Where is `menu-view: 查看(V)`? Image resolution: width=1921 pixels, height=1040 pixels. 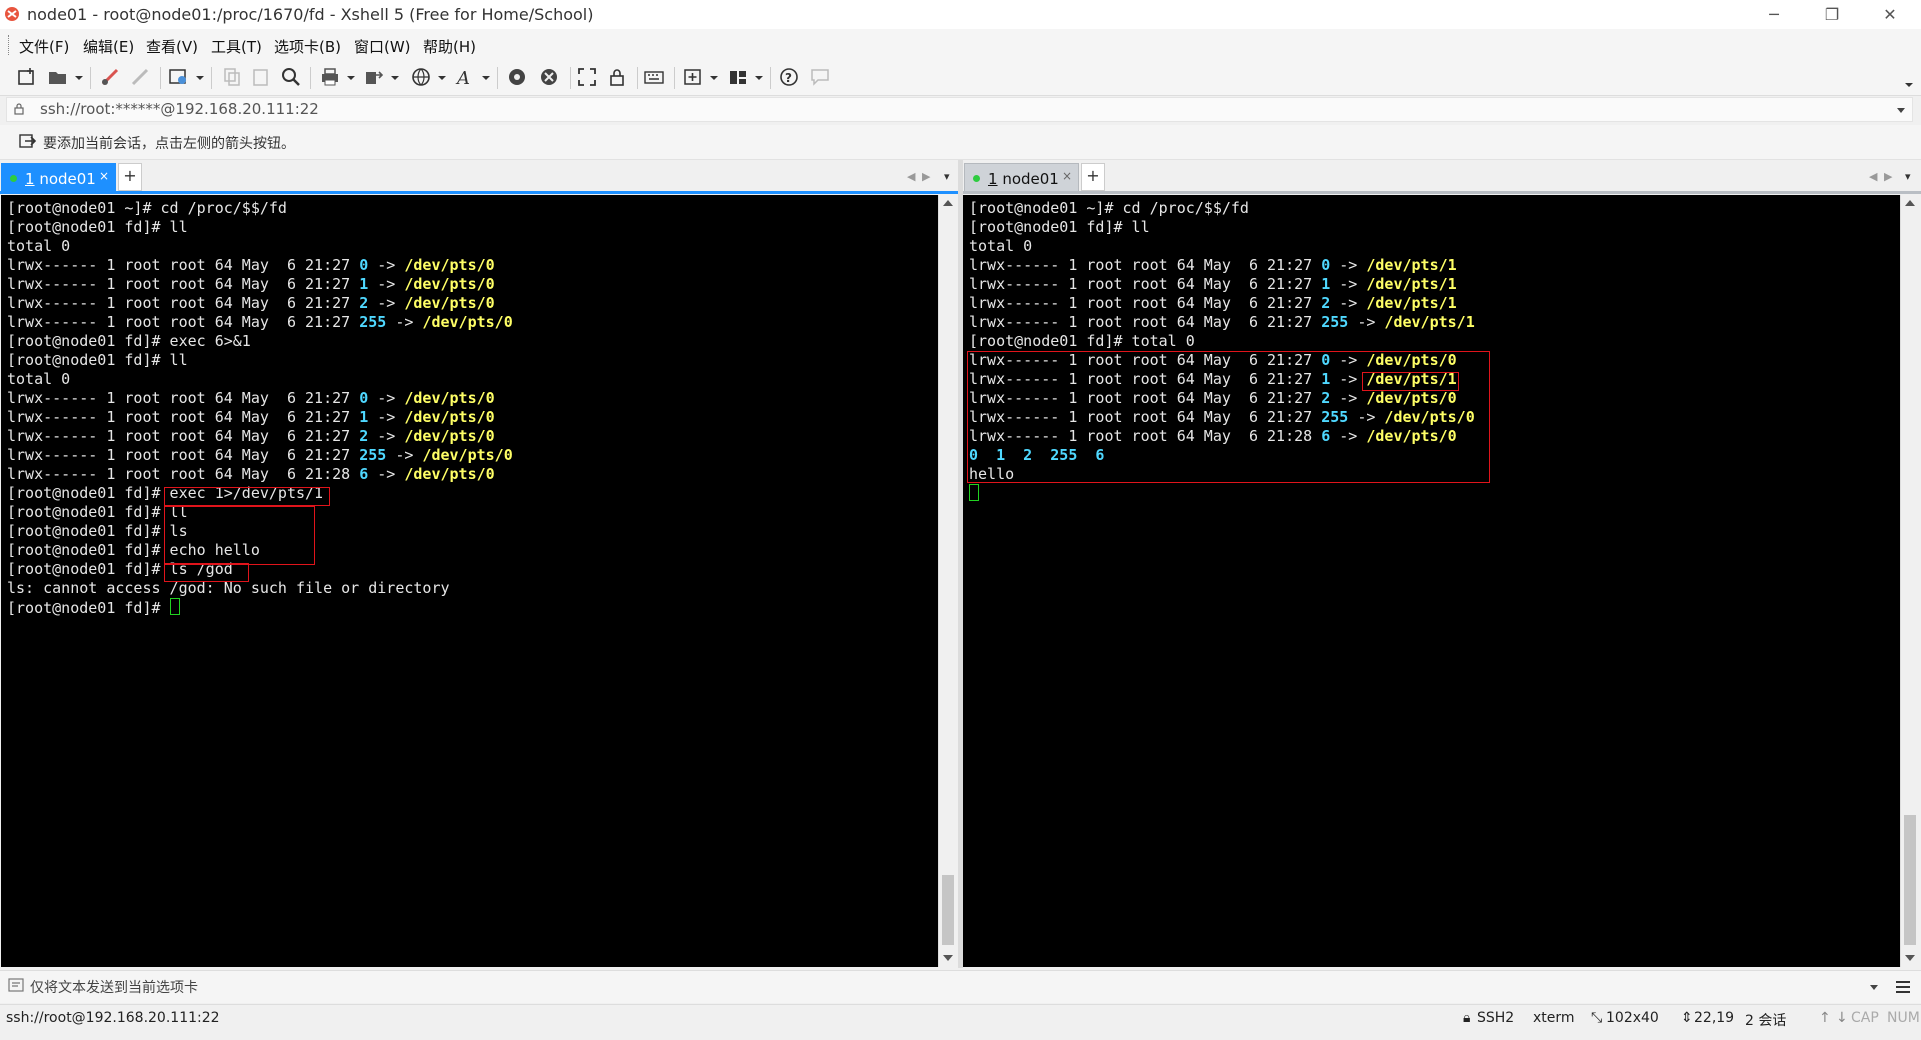 menu-view: 查看(V) is located at coordinates (172, 46).